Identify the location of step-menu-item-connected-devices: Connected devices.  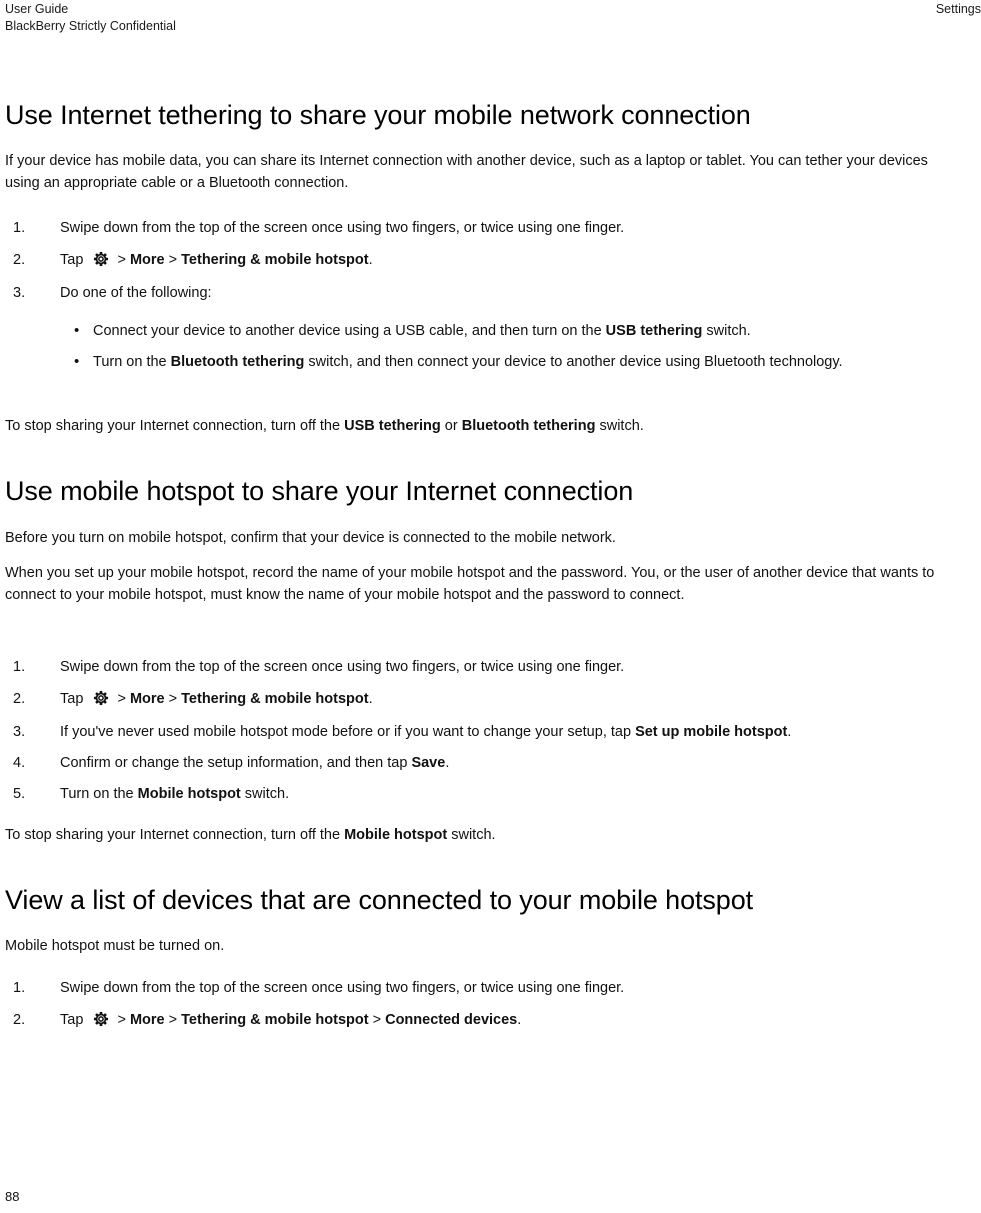
(451, 1020).